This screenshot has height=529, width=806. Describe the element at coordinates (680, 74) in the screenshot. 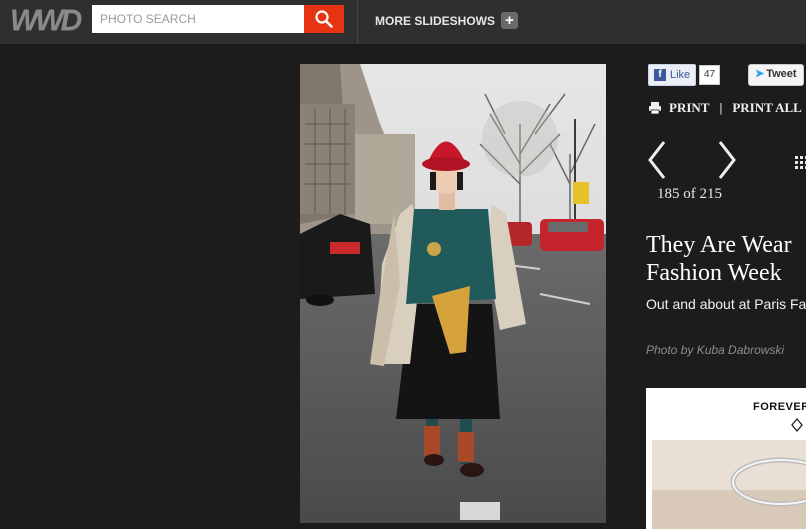

I see `like-label: Like` at that location.